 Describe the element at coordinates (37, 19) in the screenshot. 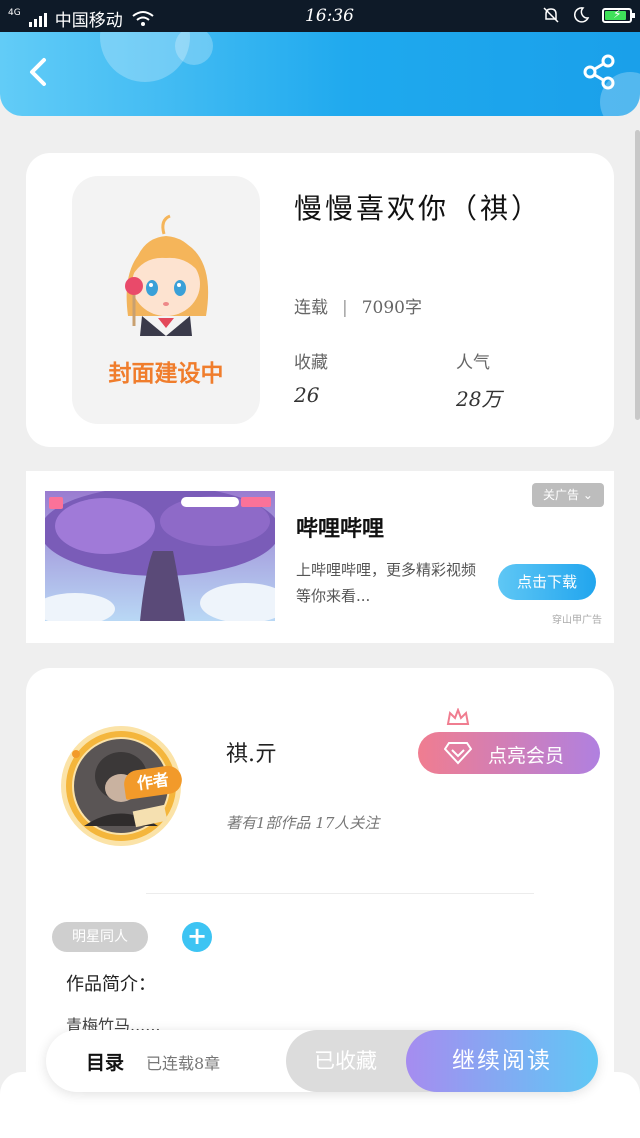

I see `signal-icon` at that location.